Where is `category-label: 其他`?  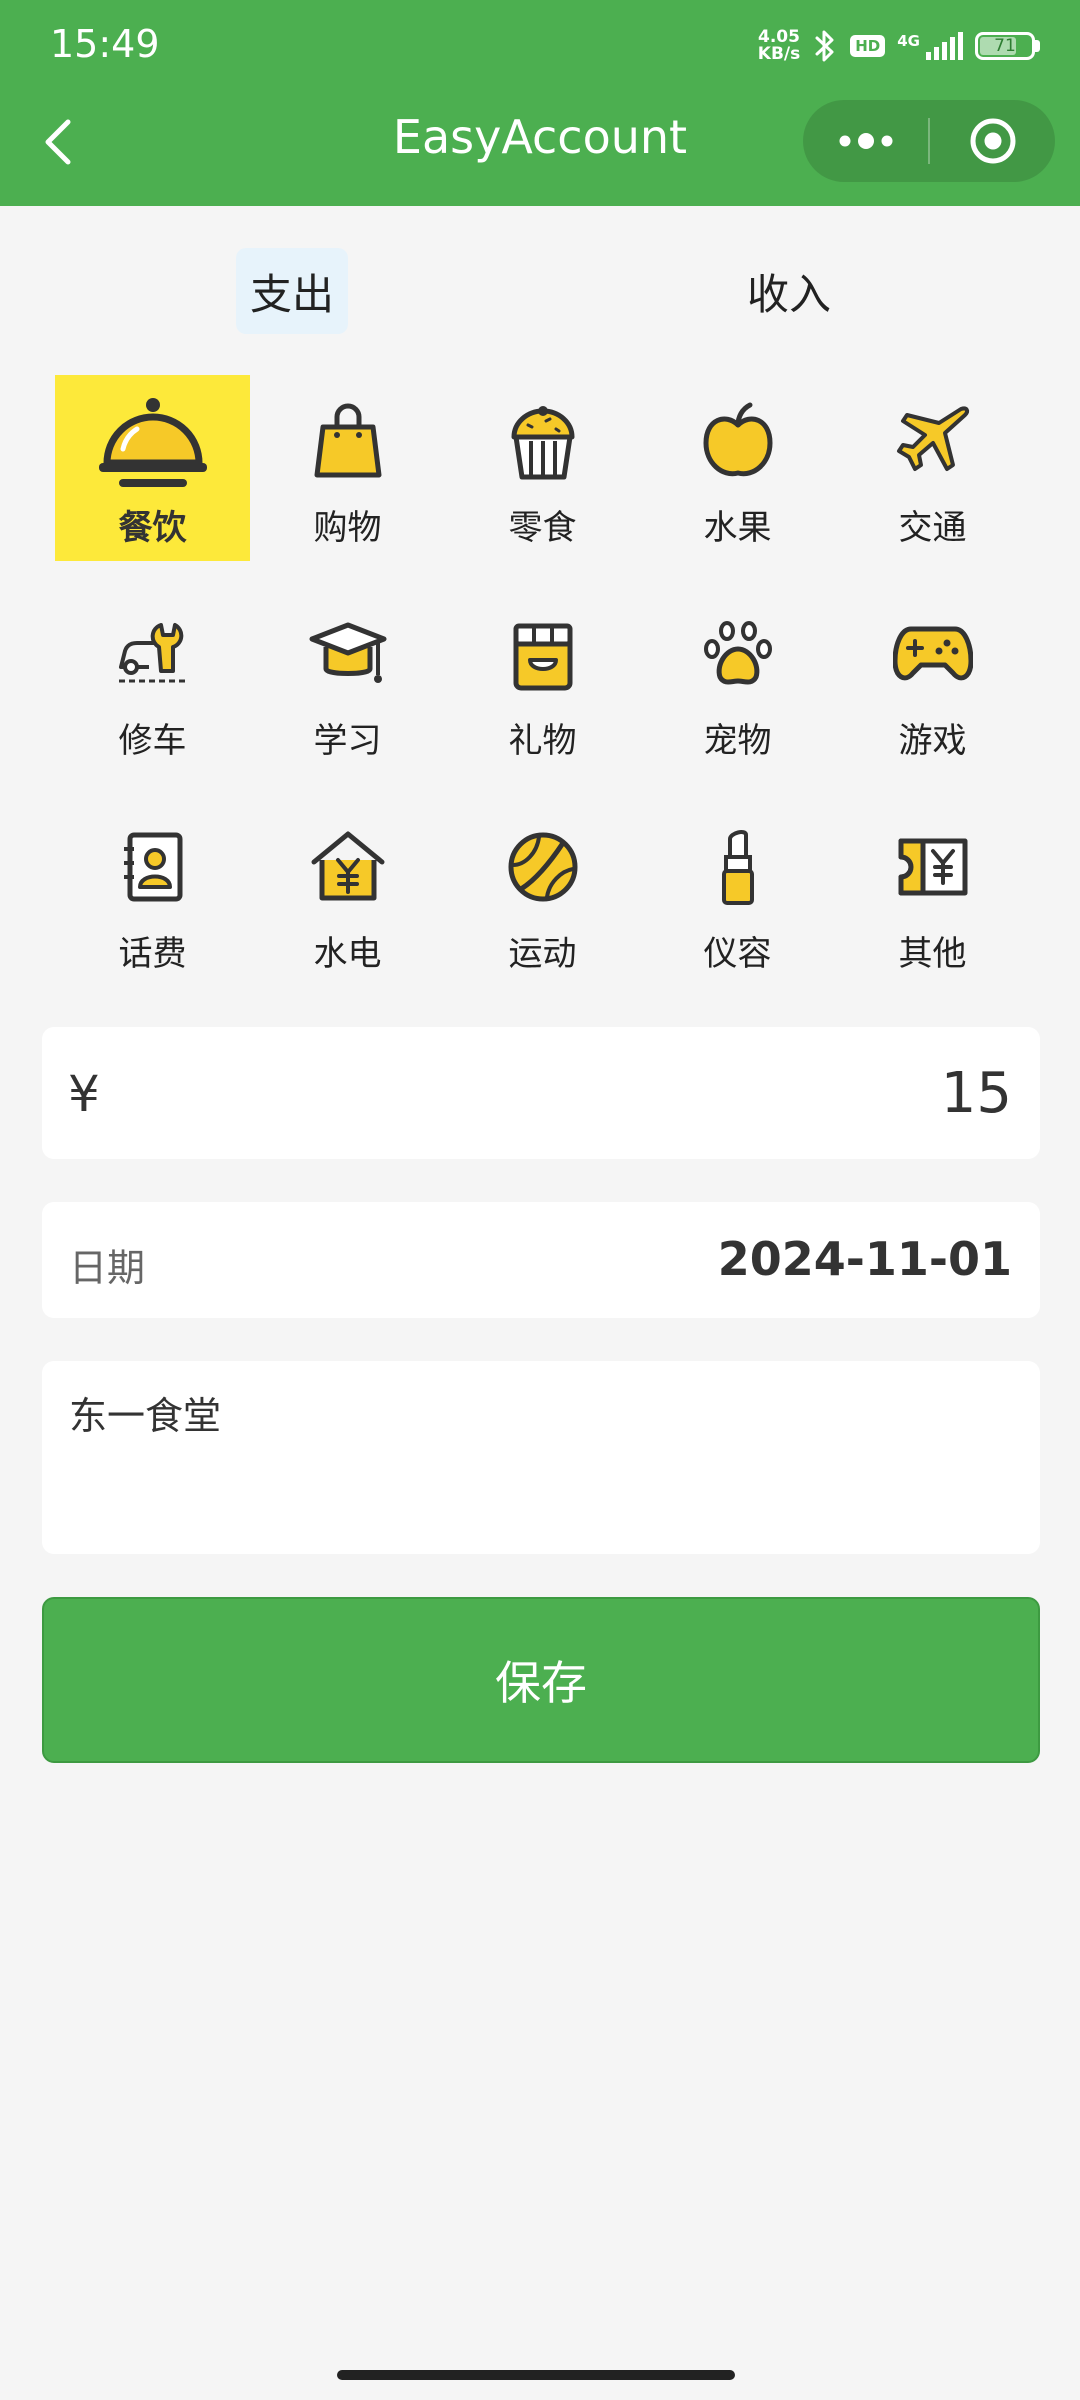 category-label: 其他 is located at coordinates (932, 954).